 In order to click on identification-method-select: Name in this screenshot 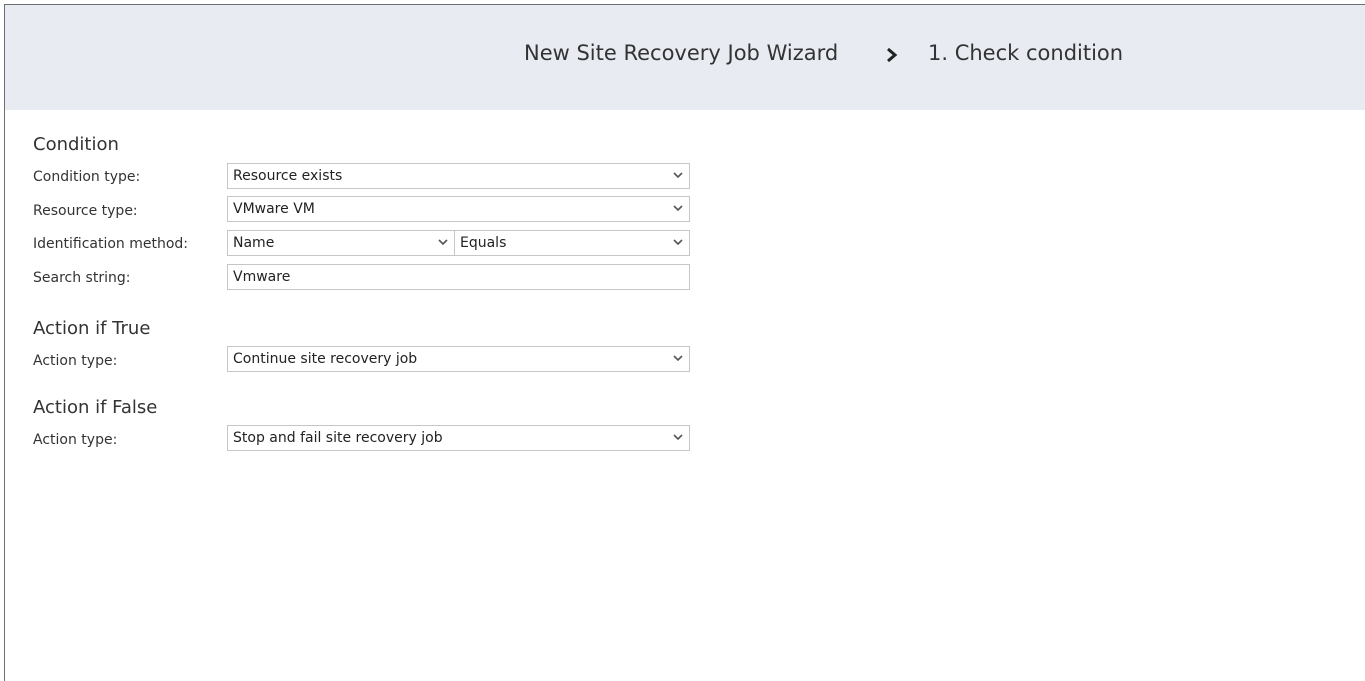, I will do `click(341, 243)`.